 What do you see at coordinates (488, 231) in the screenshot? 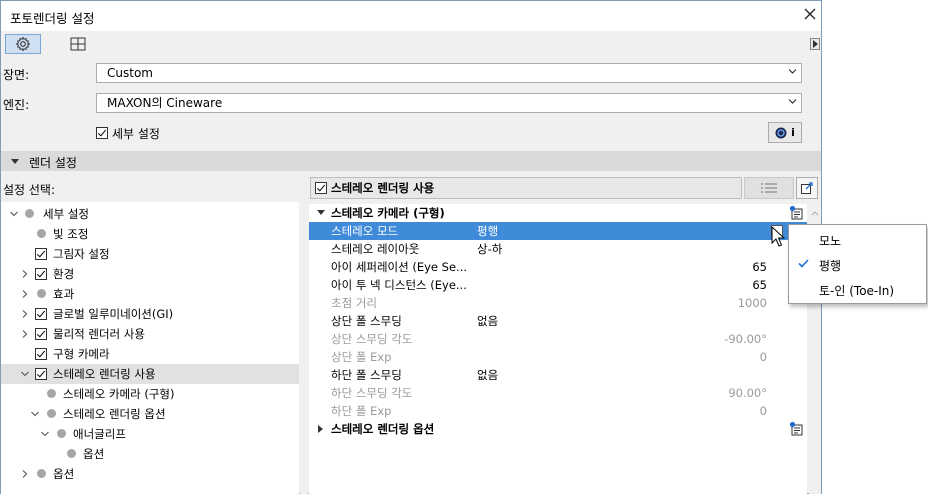
I see `prop-value: 평행` at bounding box center [488, 231].